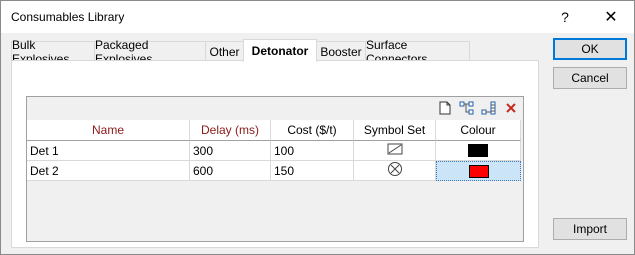  I want to click on tab-packaged-explosives: Packaged Explosives, so click(150, 52).